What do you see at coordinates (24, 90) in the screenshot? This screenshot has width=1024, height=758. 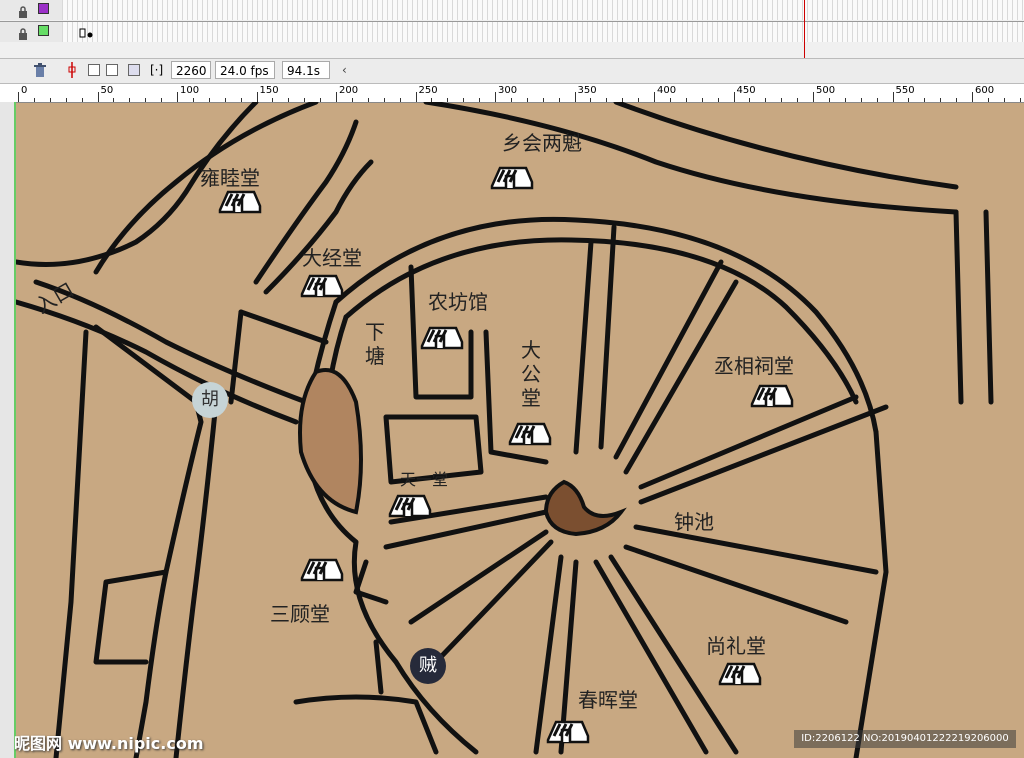 I see `ruler-label: 0` at bounding box center [24, 90].